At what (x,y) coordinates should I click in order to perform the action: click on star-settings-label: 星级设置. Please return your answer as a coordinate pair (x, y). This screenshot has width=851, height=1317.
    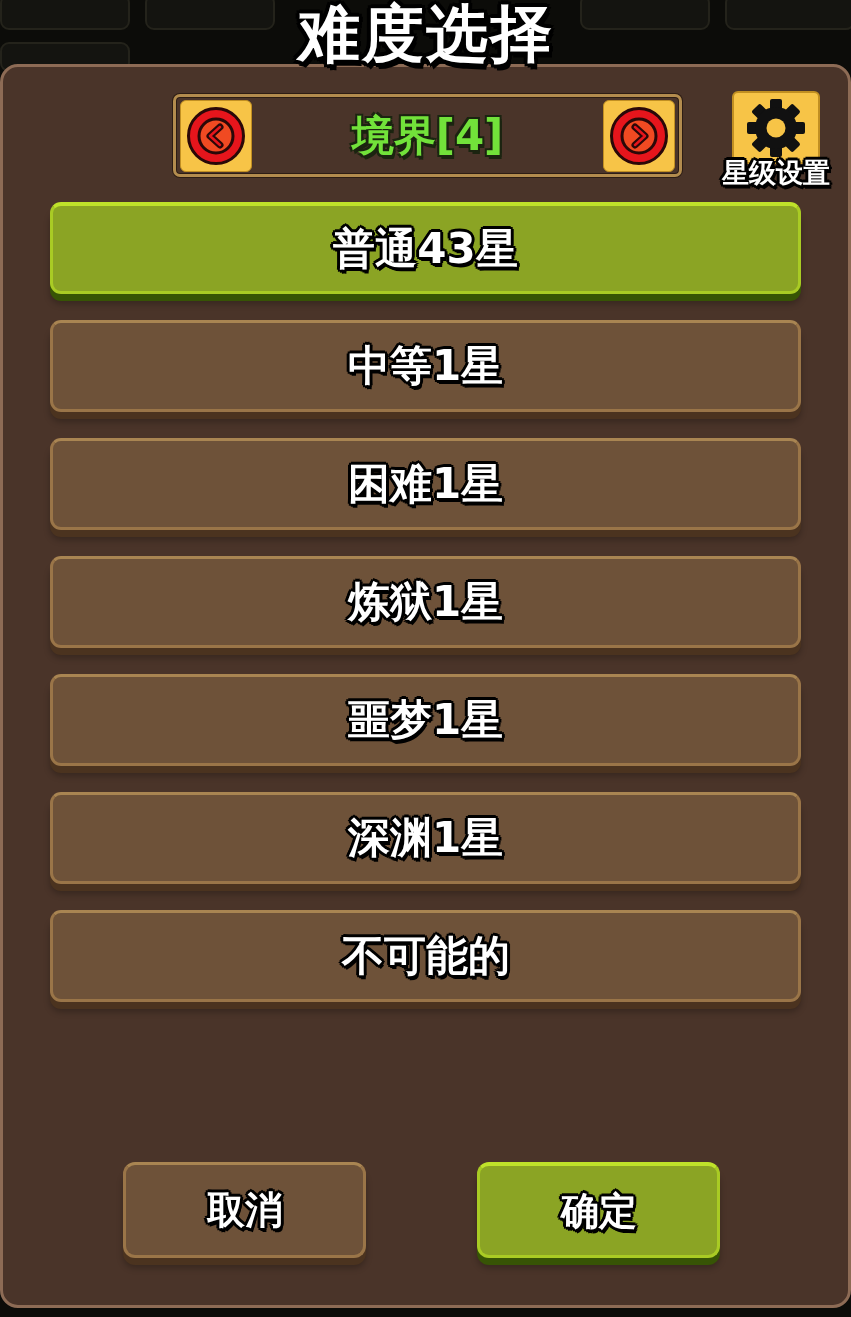
    Looking at the image, I should click on (776, 173).